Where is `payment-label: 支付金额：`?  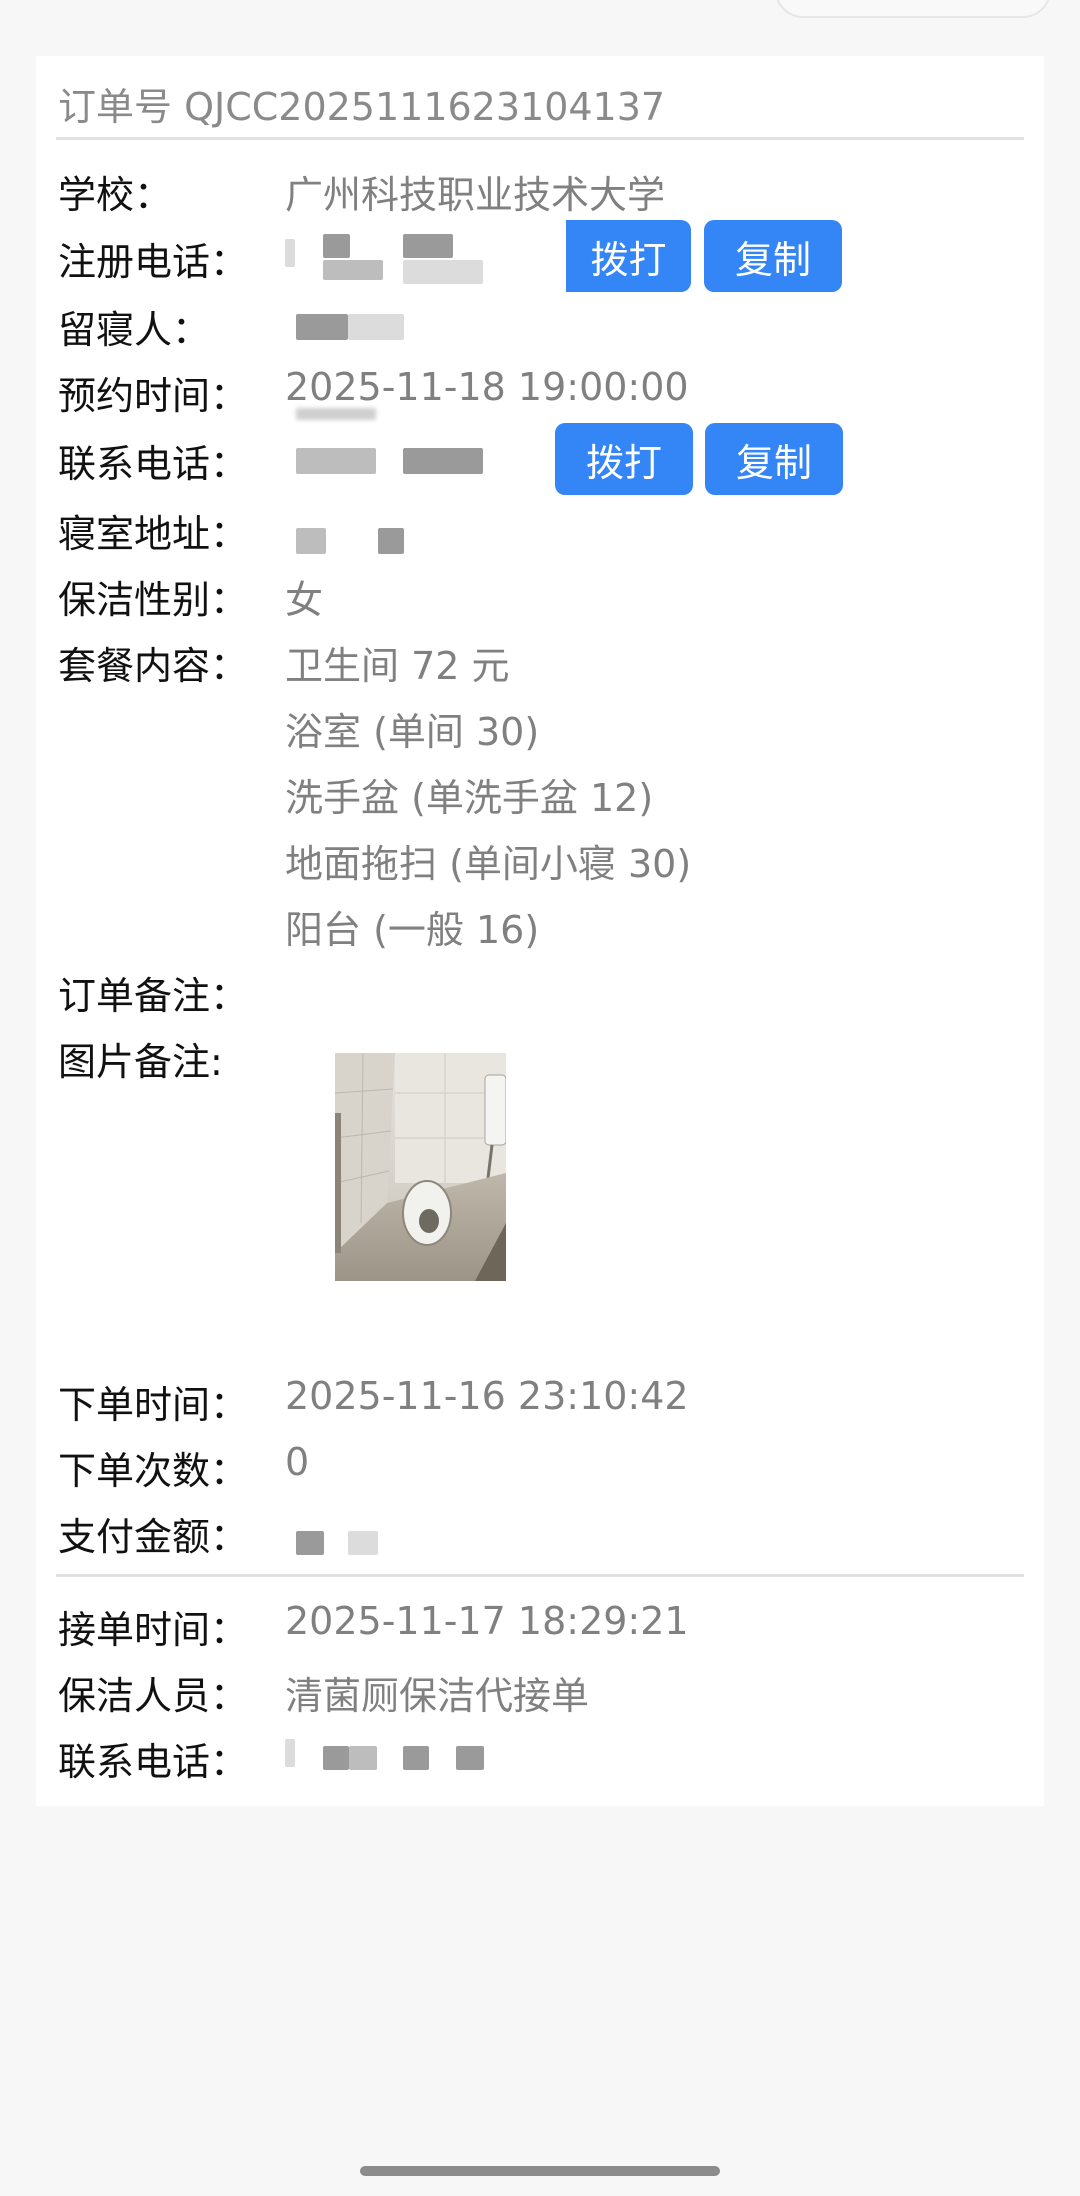 payment-label: 支付金额： is located at coordinates (153, 1537).